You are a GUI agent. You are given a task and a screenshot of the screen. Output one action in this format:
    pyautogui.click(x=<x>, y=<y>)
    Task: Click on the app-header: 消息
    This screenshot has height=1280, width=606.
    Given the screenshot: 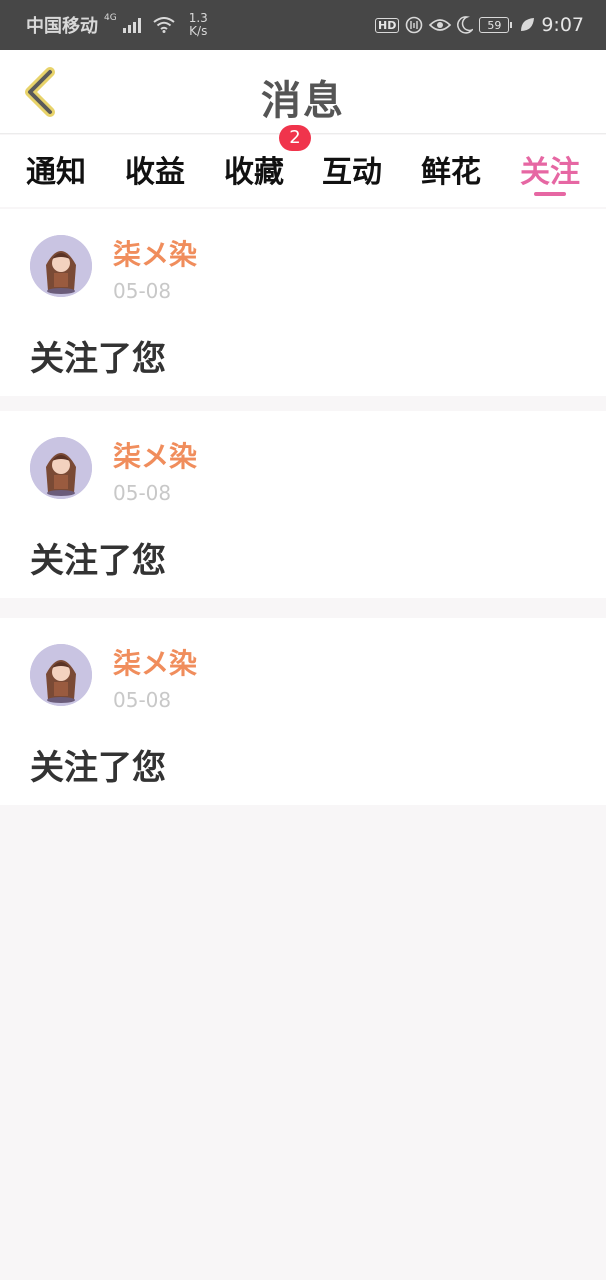 What is the action you would take?
    pyautogui.click(x=303, y=92)
    